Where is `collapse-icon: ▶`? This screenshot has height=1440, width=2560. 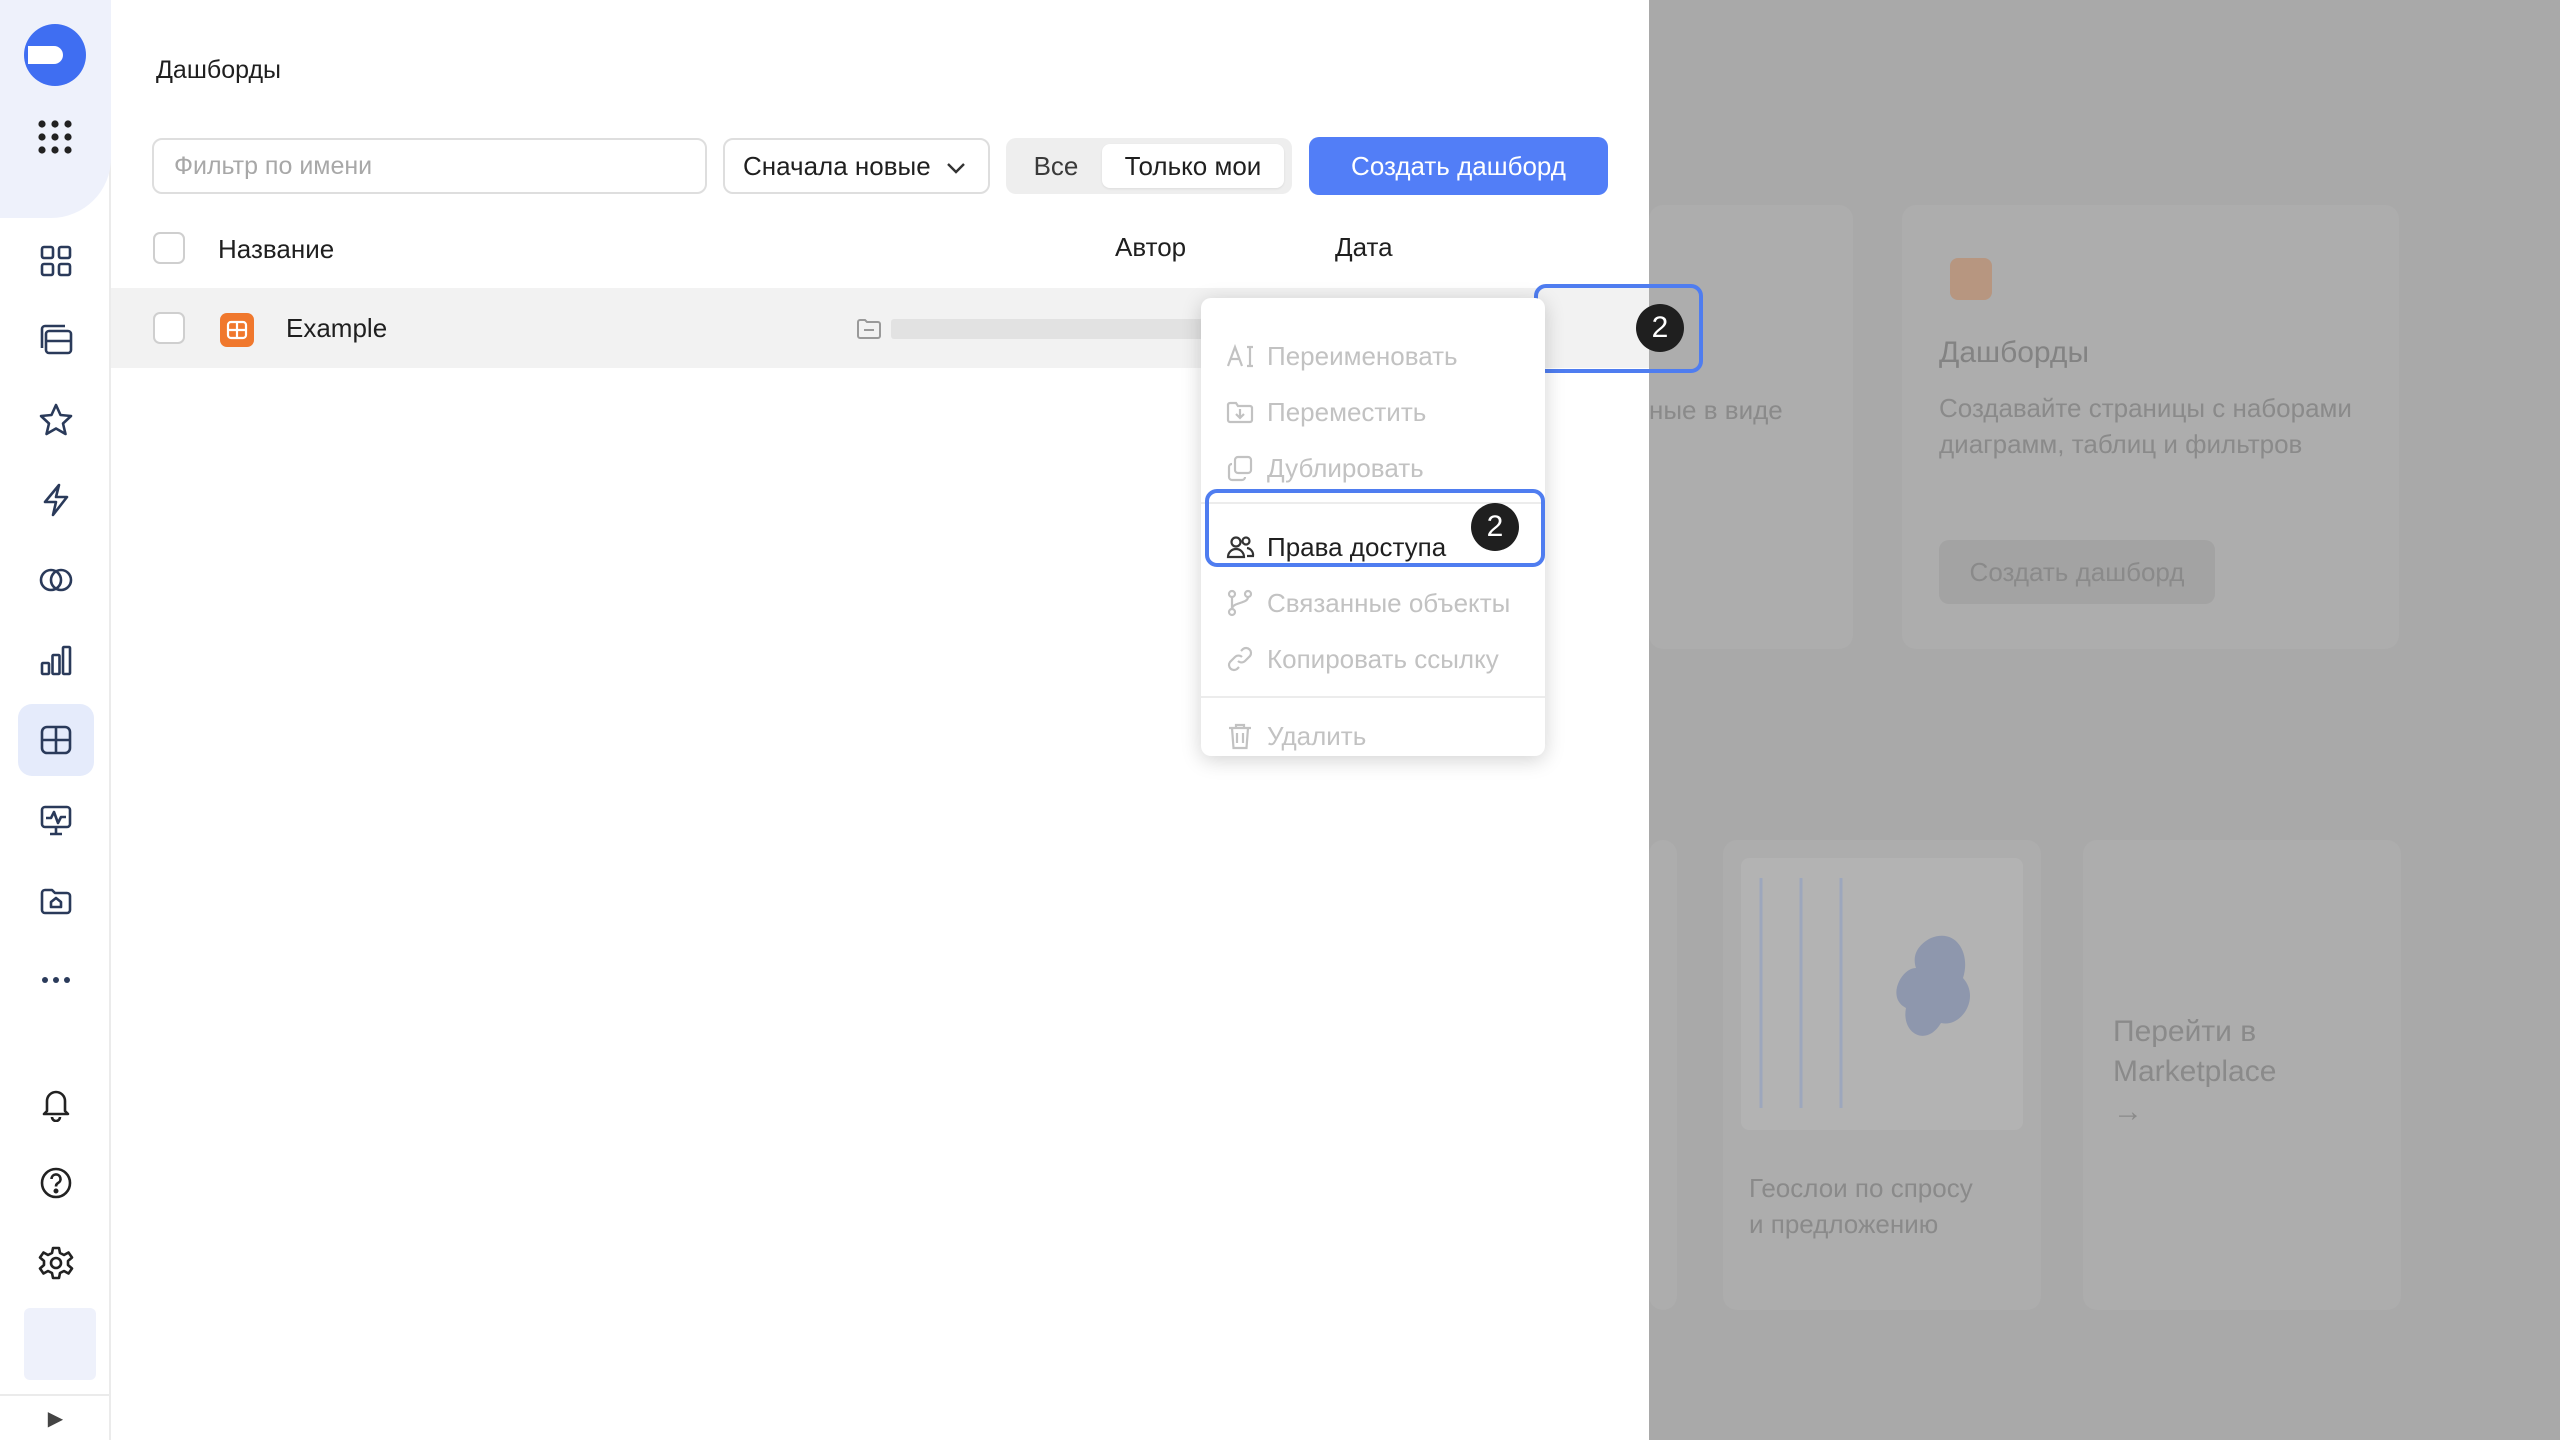 collapse-icon: ▶ is located at coordinates (55, 1418).